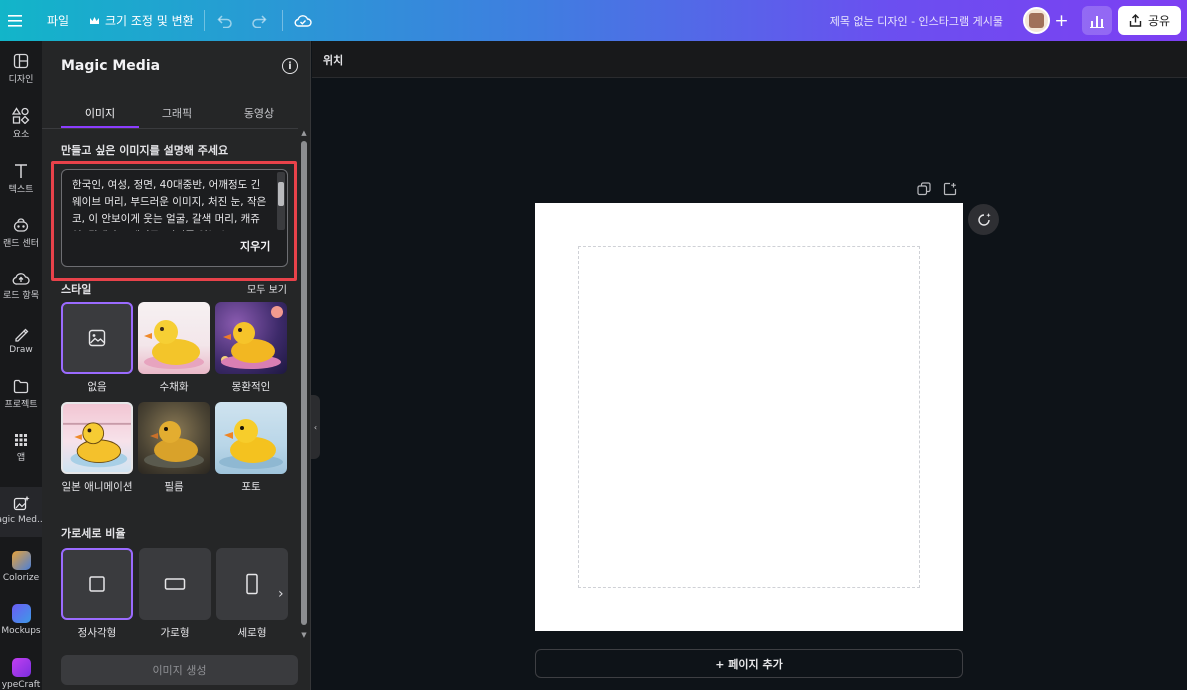 This screenshot has width=1187, height=690. Describe the element at coordinates (22, 335) in the screenshot. I see `draw-icon` at that location.